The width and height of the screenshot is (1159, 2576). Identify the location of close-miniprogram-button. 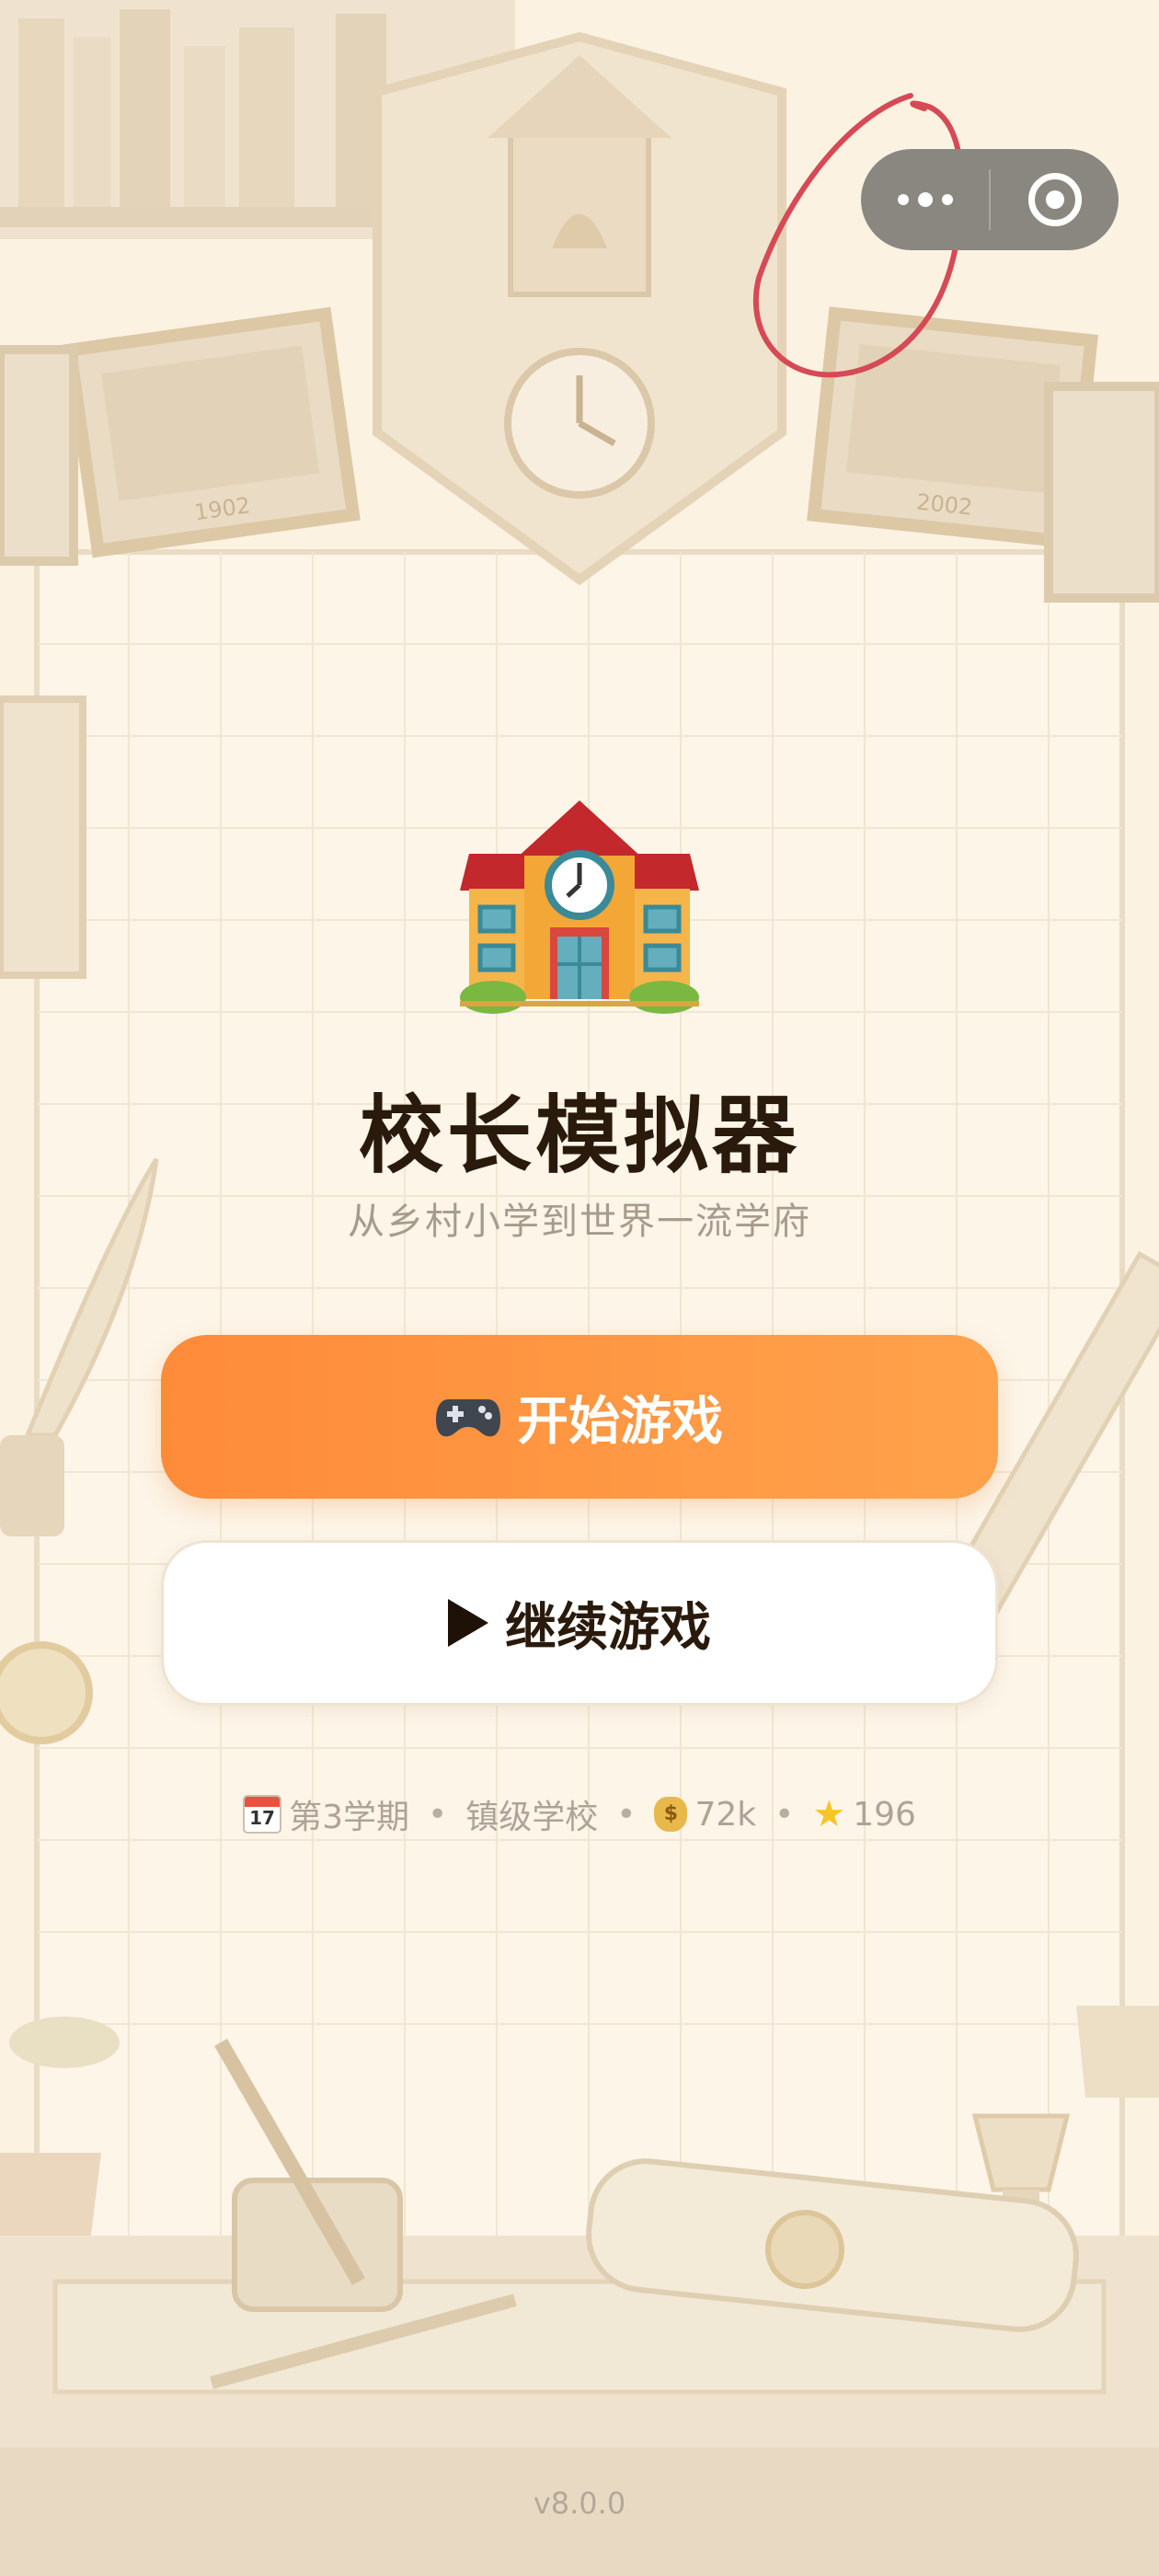
(1055, 199).